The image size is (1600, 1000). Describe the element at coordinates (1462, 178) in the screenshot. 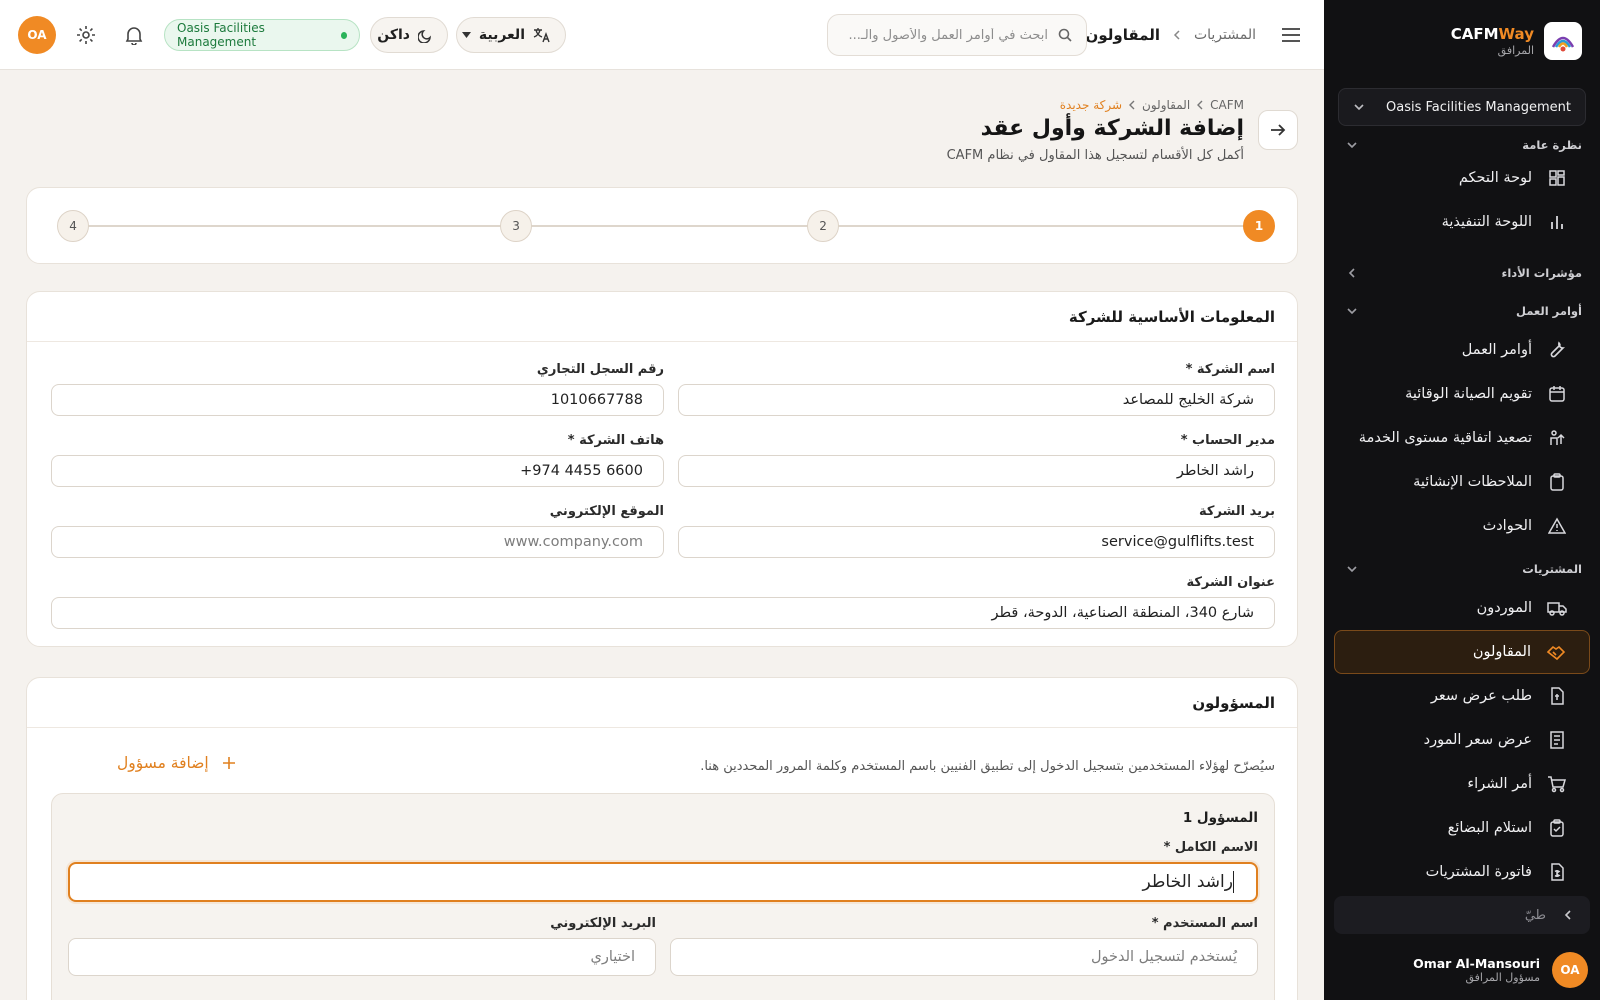

I see `sidebar-item-dashboard: لوحة التحكم` at that location.